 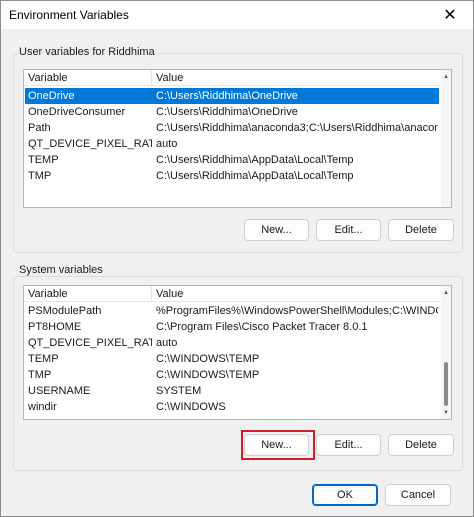 I want to click on scroll-thumb, so click(x=446, y=384).